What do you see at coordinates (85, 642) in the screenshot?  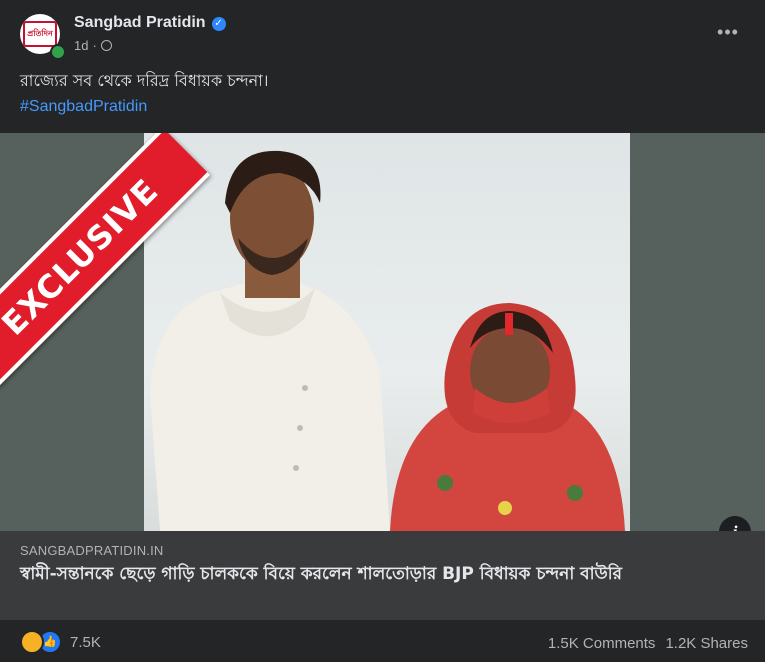 I see `reaction-count: 7.5K` at bounding box center [85, 642].